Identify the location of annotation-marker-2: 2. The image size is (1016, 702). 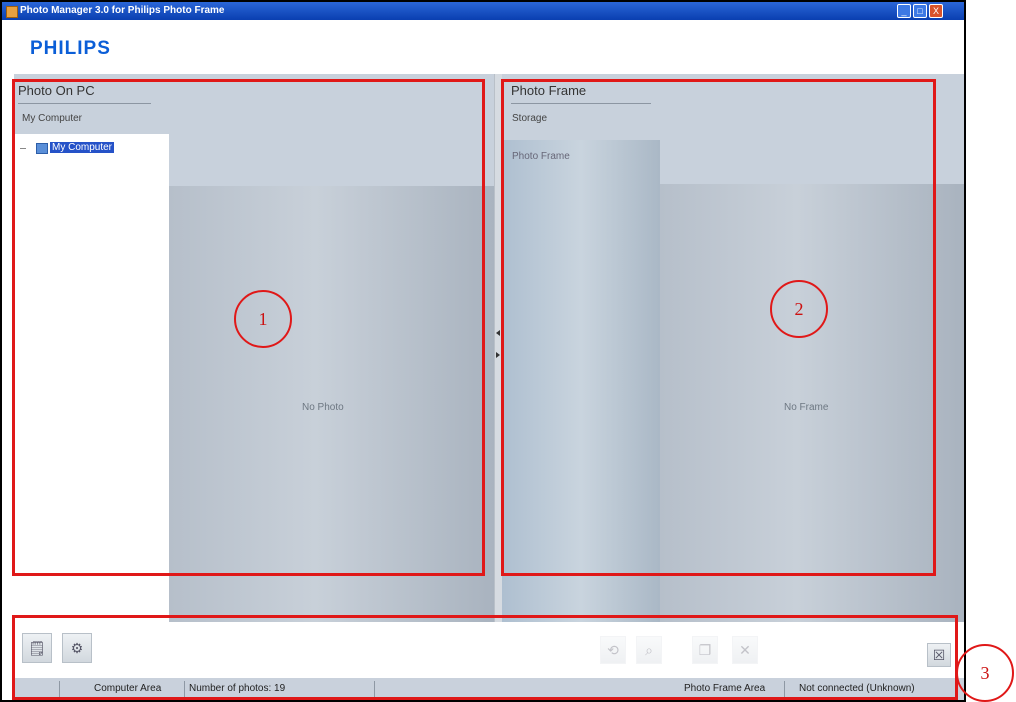
(799, 309).